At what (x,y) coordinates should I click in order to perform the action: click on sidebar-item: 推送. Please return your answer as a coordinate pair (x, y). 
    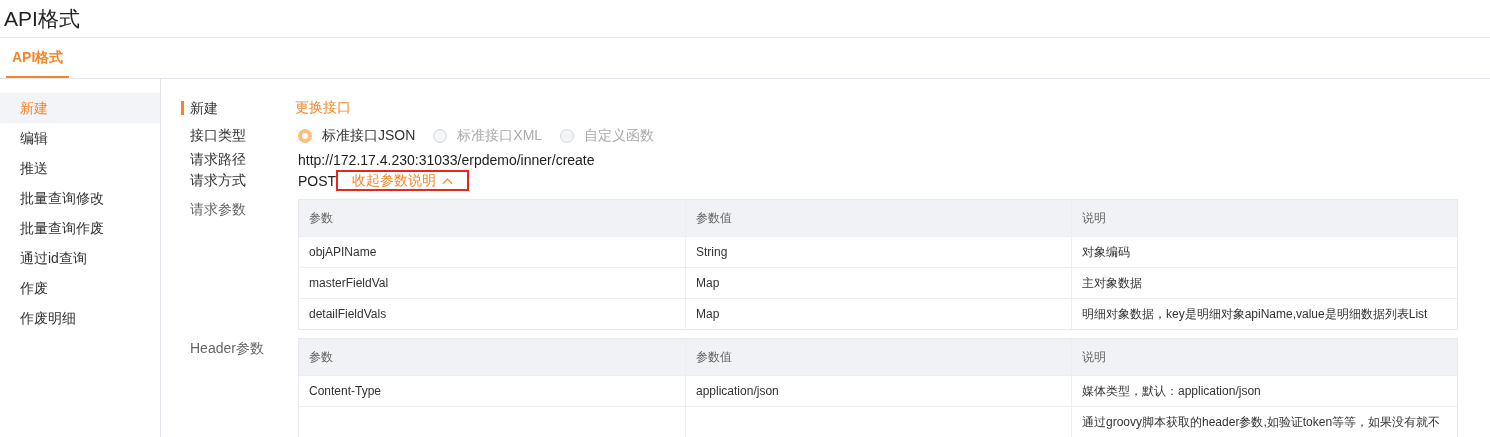
    Looking at the image, I should click on (80, 168).